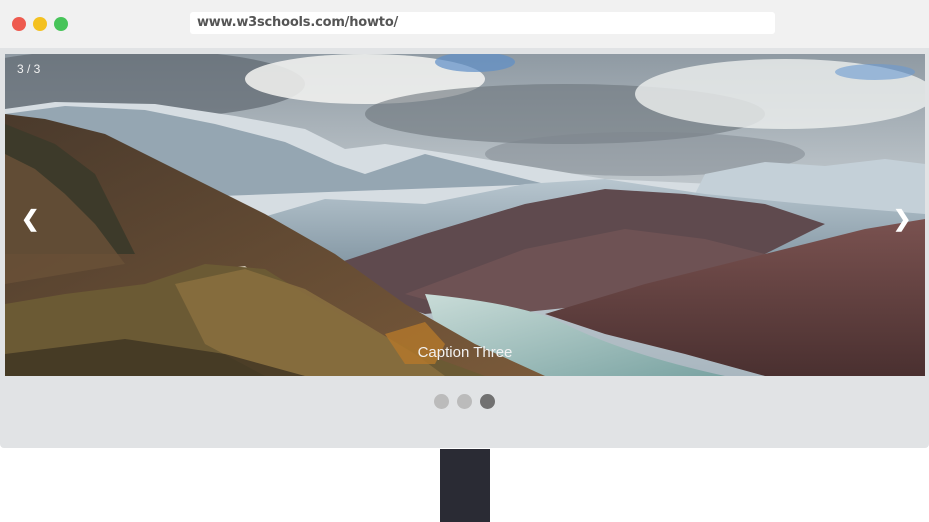 The height and width of the screenshot is (522, 929). What do you see at coordinates (30, 219) in the screenshot?
I see `prev-slide-button: ❮` at bounding box center [30, 219].